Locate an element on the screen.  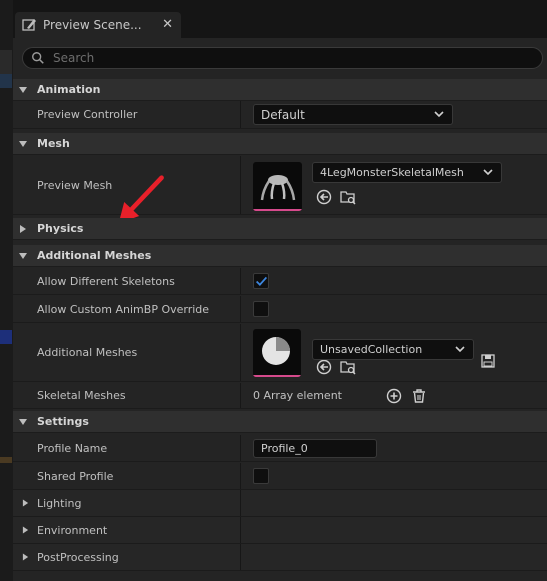
property-label: Allow Custom AnimBP Override is located at coordinates (123, 309).